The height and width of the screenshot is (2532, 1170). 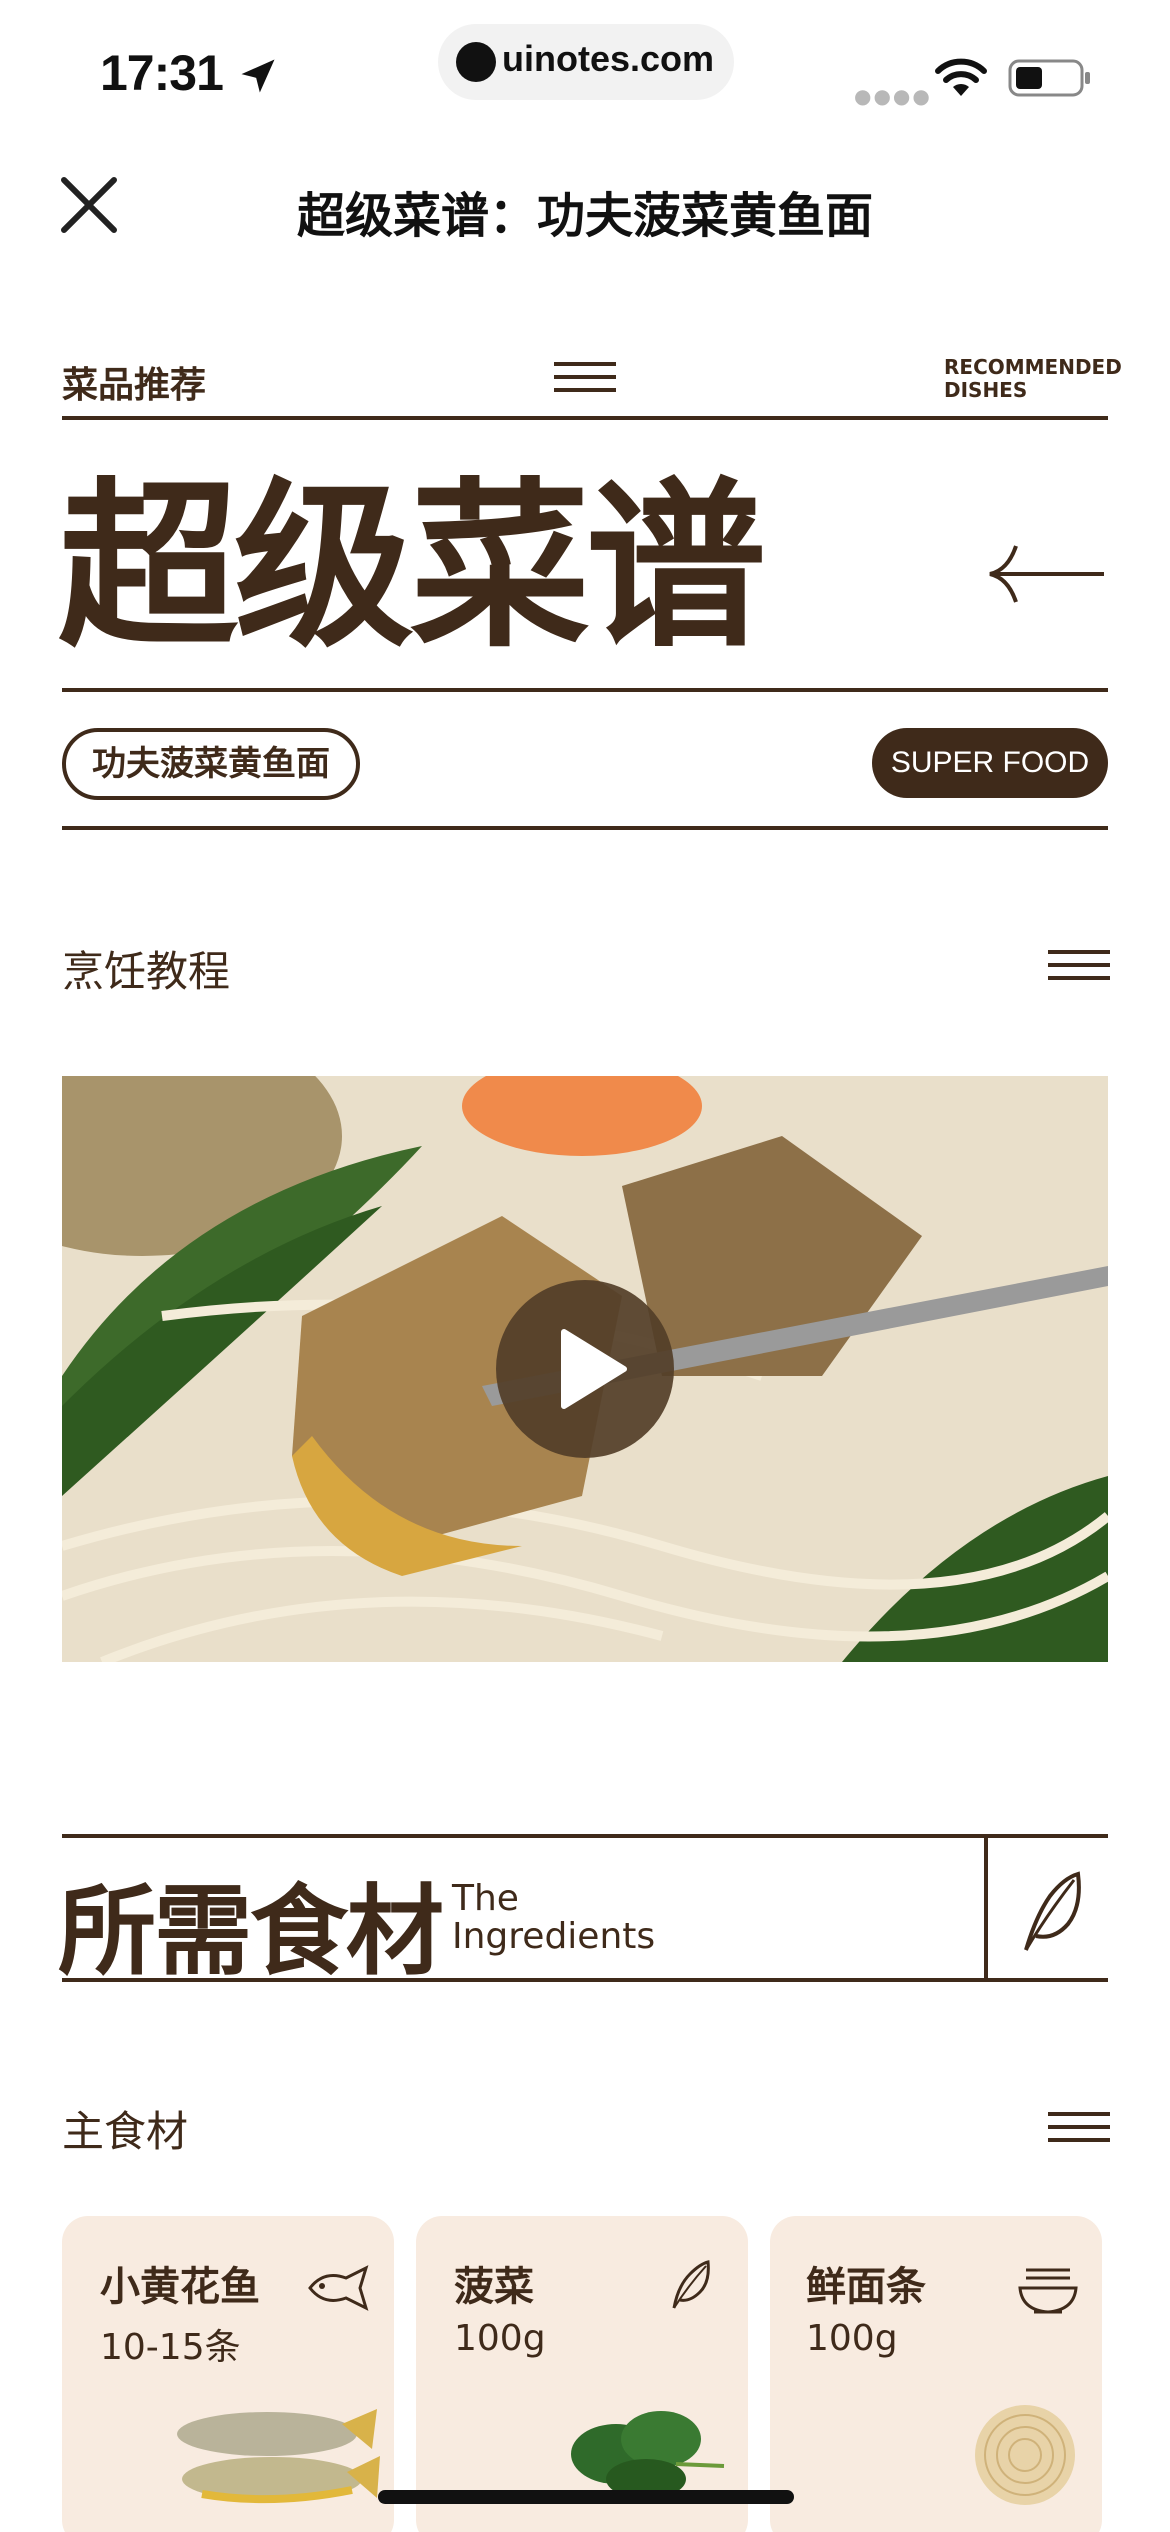 What do you see at coordinates (648, 2455) in the screenshot?
I see `spinach-image` at bounding box center [648, 2455].